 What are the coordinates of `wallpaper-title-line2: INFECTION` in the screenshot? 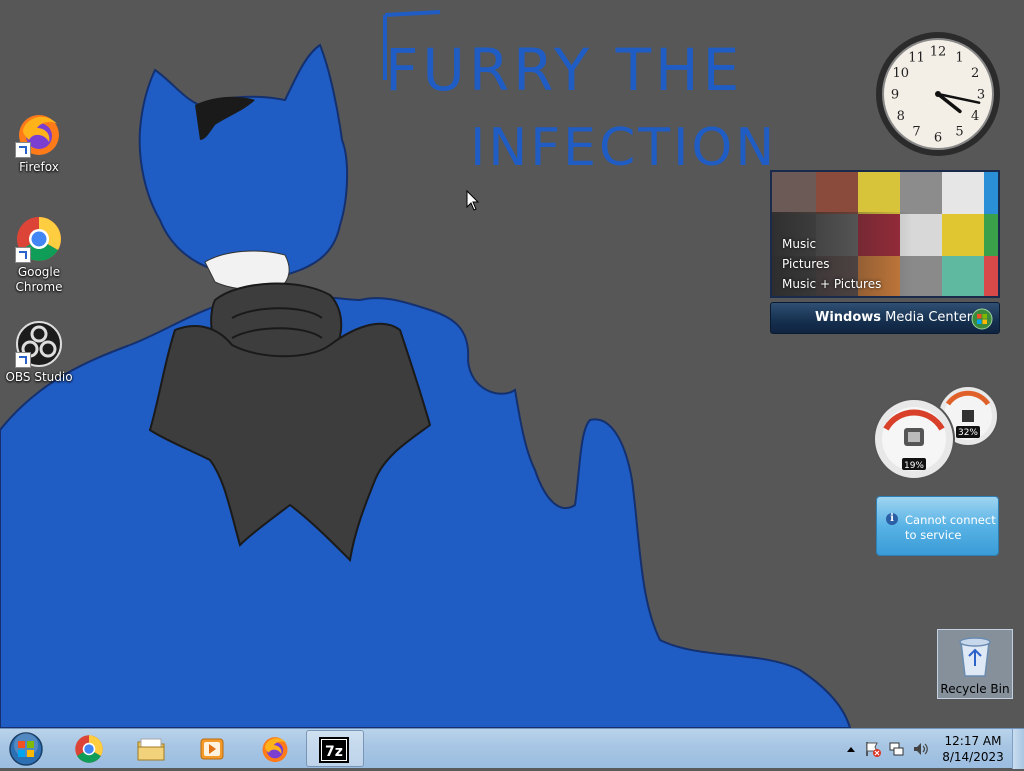 It's located at (623, 148).